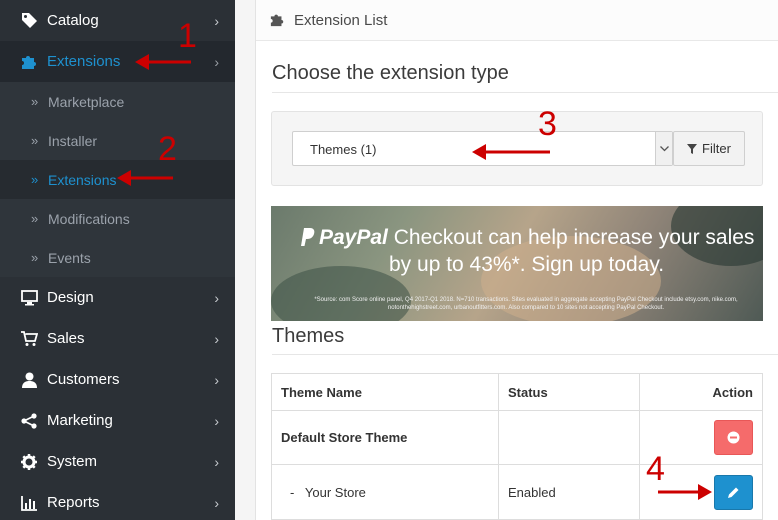 The height and width of the screenshot is (520, 778). What do you see at coordinates (117, 140) in the screenshot?
I see `sidebar-subitem-installer: » Installer` at bounding box center [117, 140].